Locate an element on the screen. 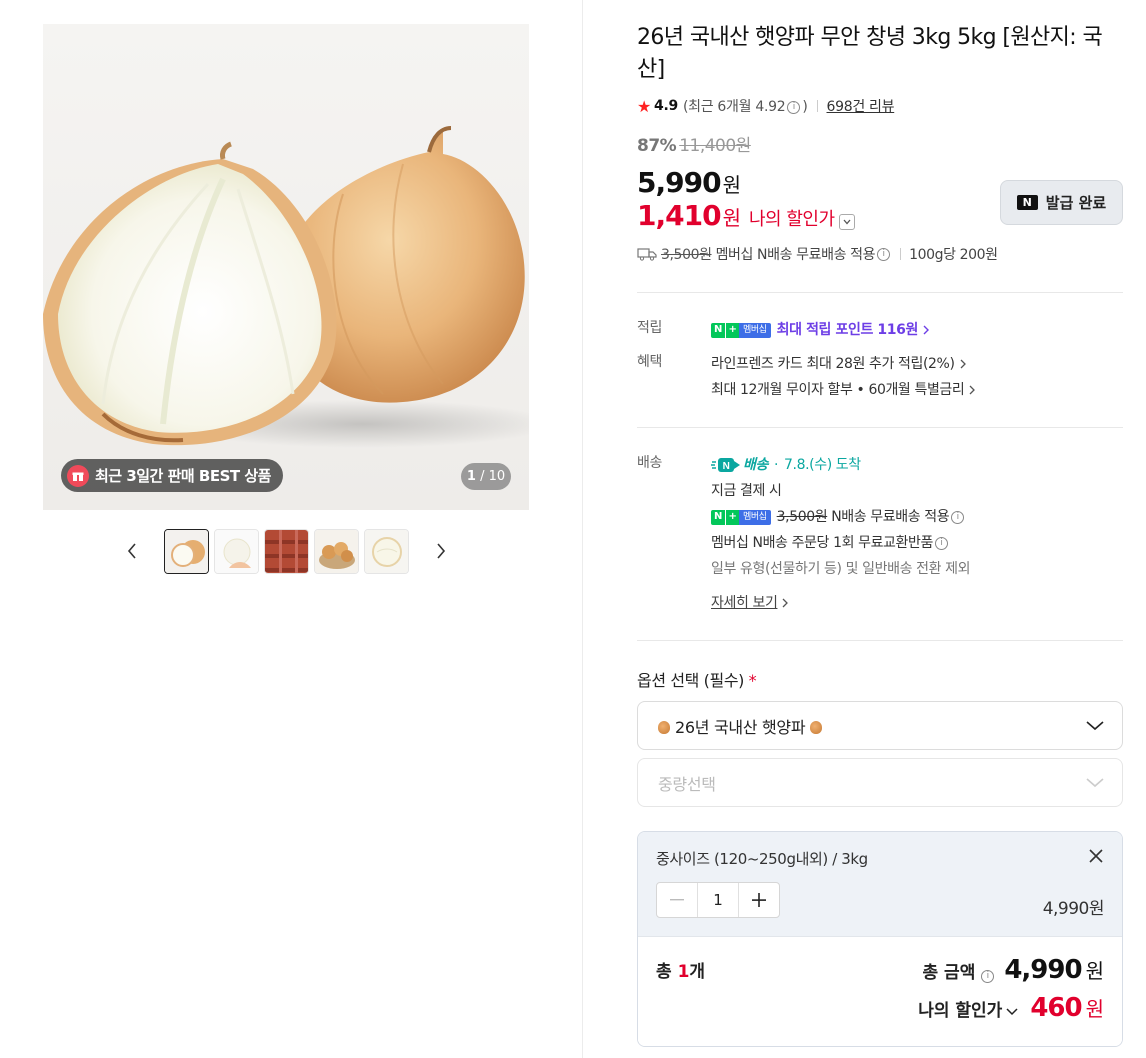 The height and width of the screenshot is (1058, 1146). image-counter: 1 / 10 is located at coordinates (486, 476).